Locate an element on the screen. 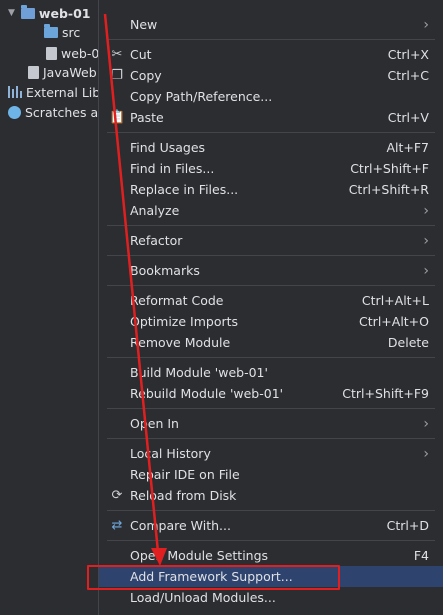 The width and height of the screenshot is (443, 615). menu-item-replace-in-files: Replace in Files... Ctrl+Shift+R is located at coordinates (271, 189).